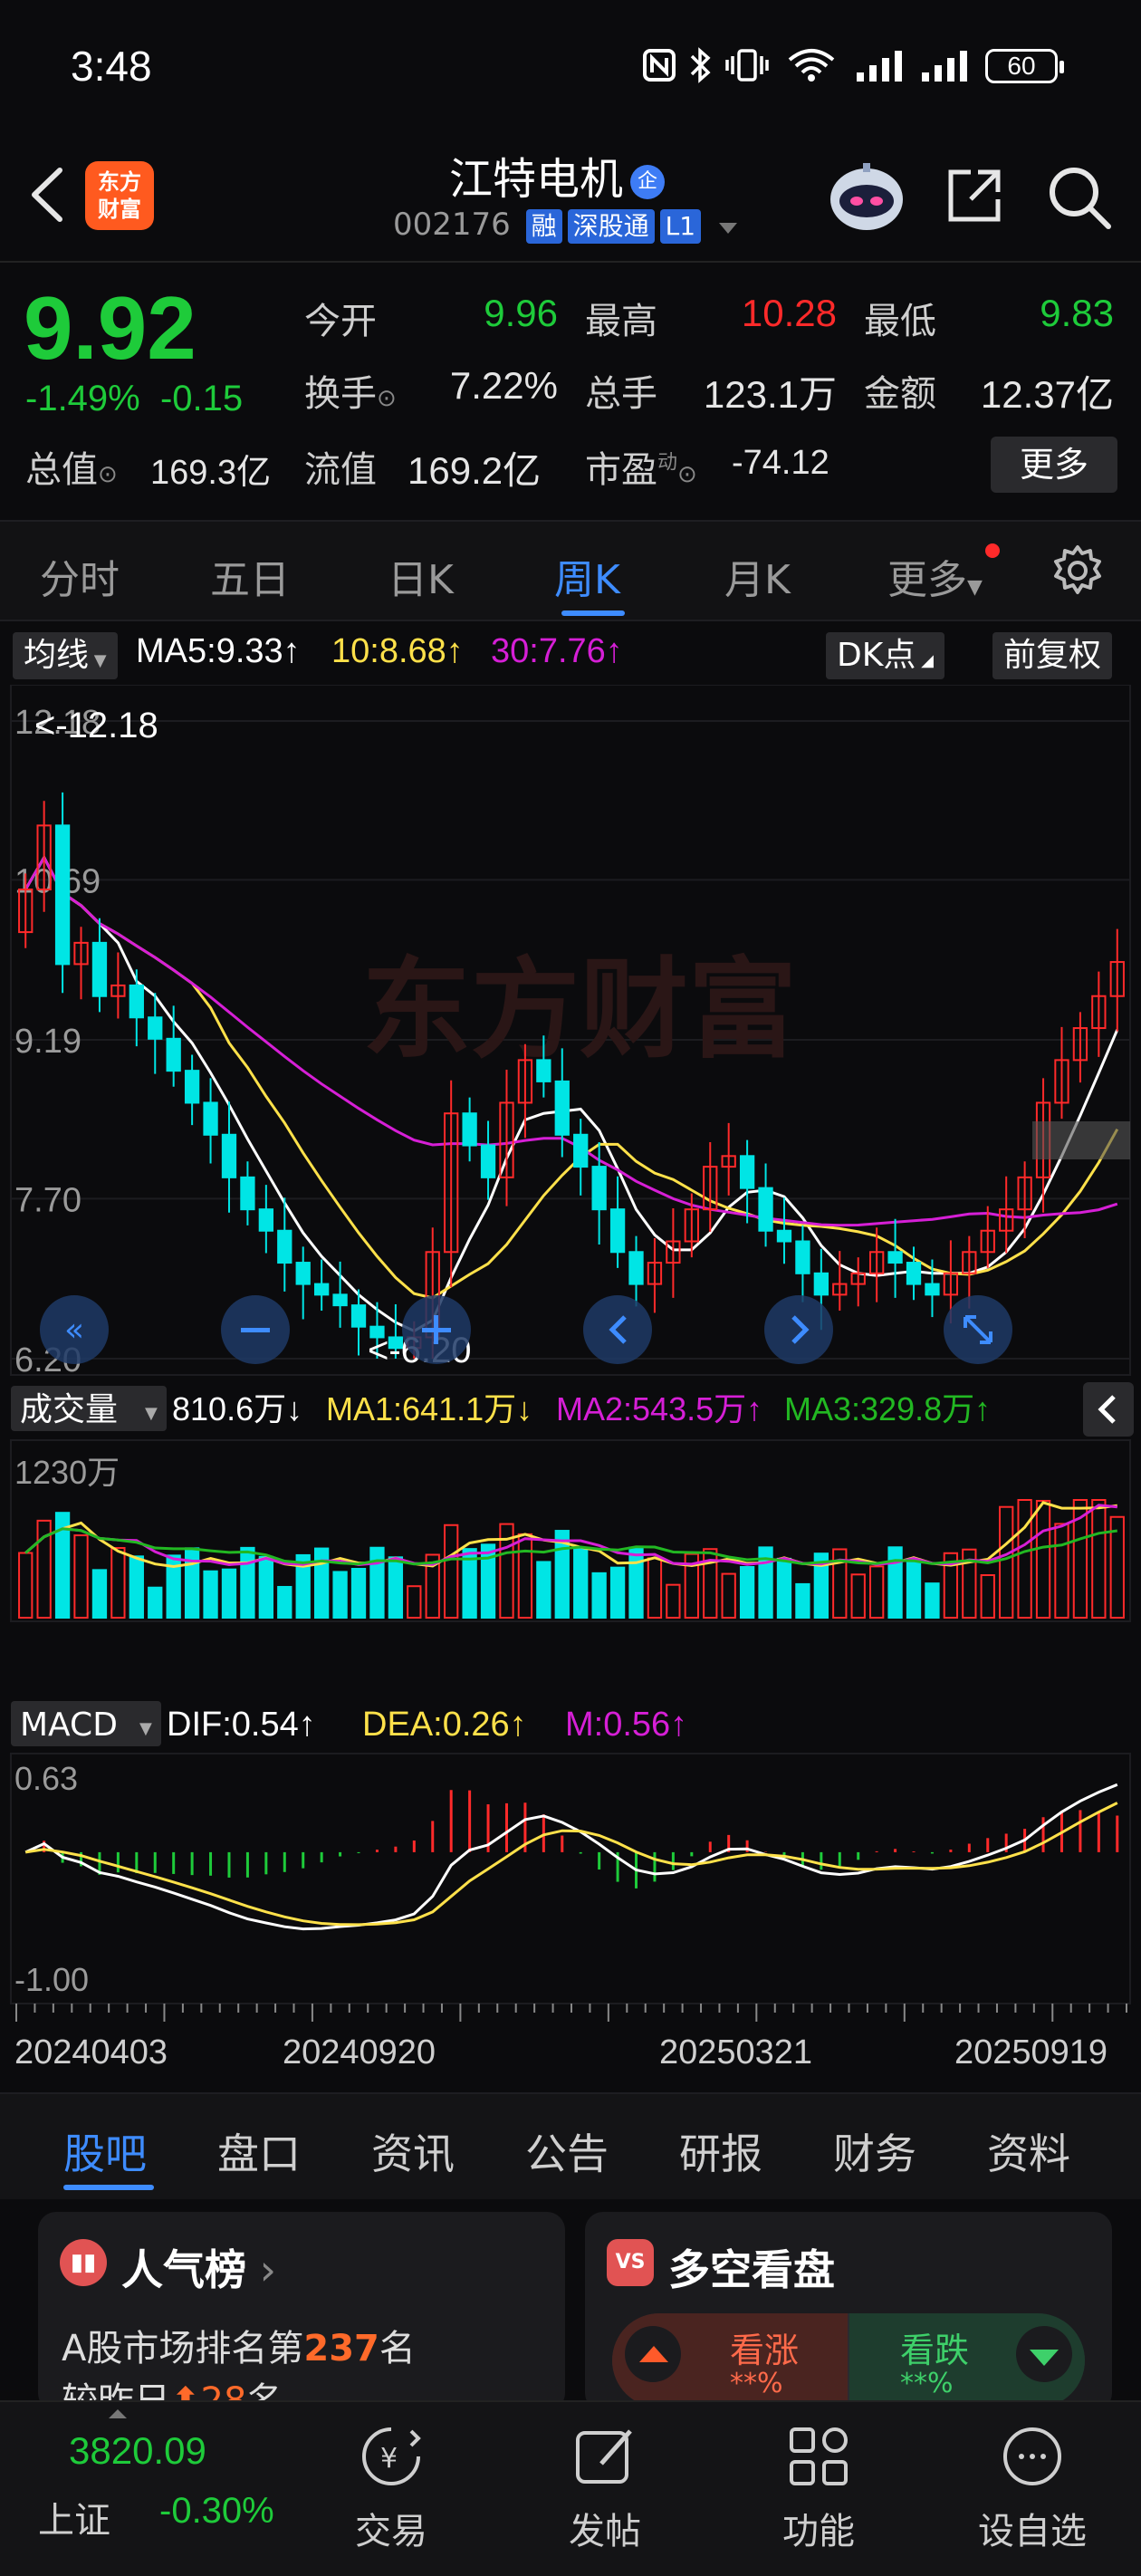  What do you see at coordinates (250, 576) in the screenshot?
I see `tab-five-day: 五日` at bounding box center [250, 576].